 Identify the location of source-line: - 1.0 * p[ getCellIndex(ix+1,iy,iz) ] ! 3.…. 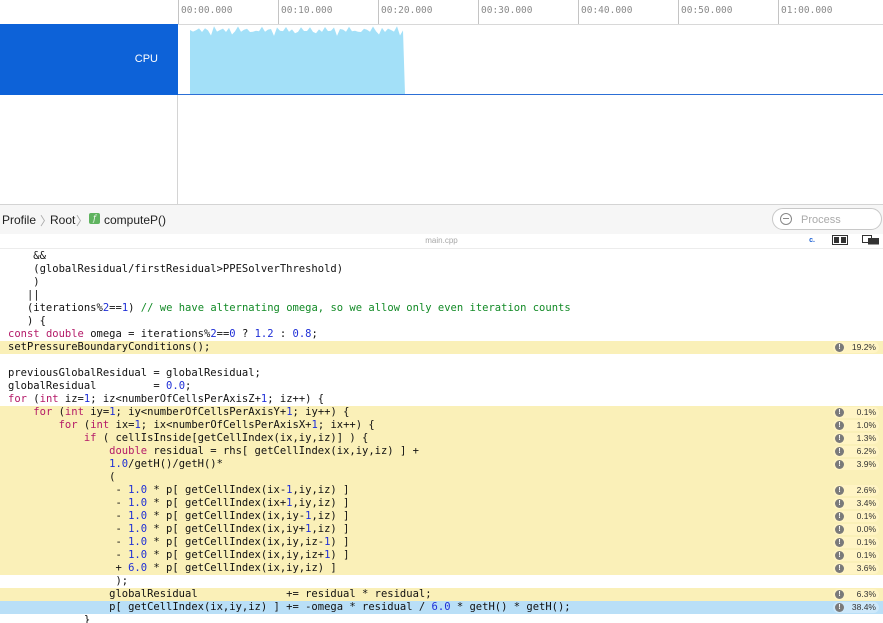
(441, 503).